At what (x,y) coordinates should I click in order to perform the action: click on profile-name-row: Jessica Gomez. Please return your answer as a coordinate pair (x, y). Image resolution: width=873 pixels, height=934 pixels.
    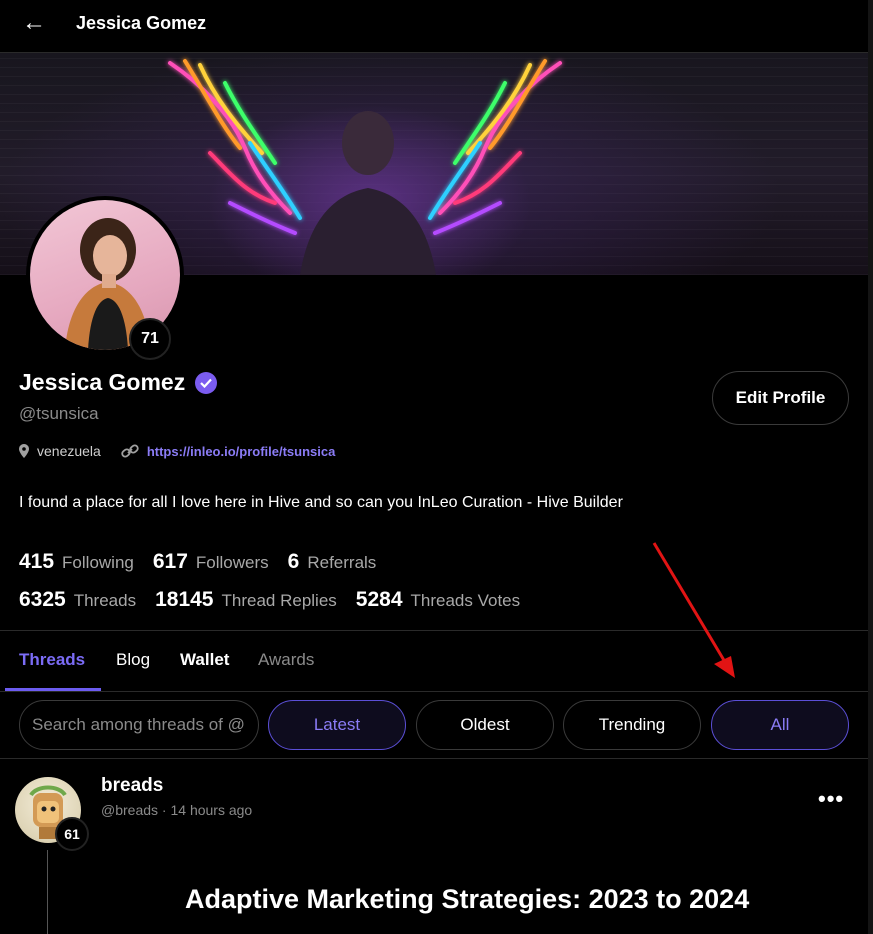
    Looking at the image, I should click on (118, 382).